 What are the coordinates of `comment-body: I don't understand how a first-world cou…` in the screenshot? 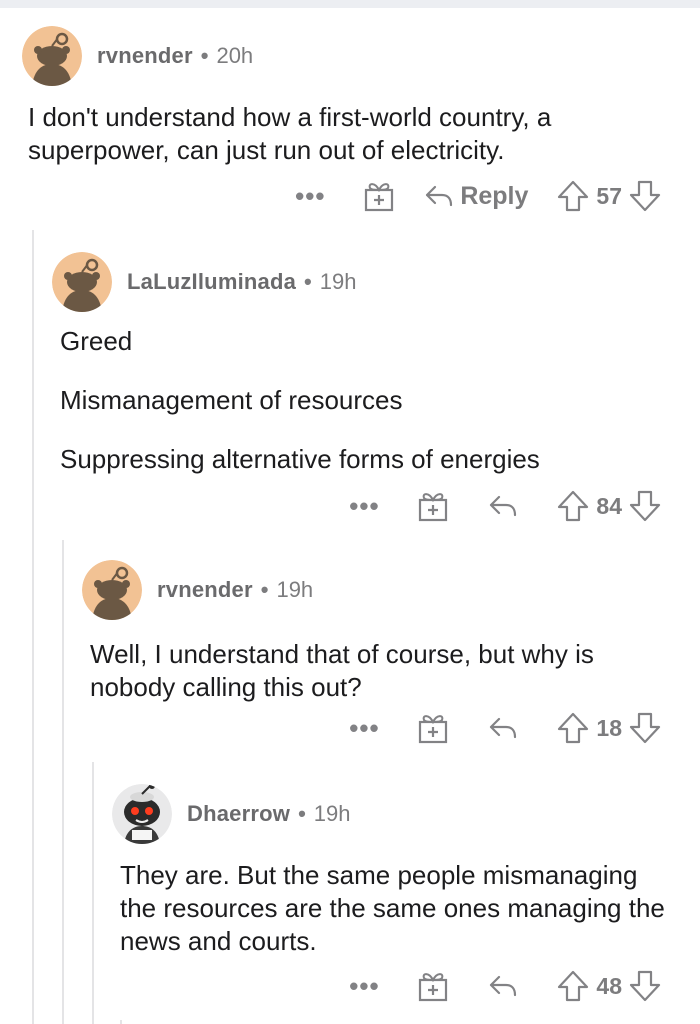 It's located at (338, 134).